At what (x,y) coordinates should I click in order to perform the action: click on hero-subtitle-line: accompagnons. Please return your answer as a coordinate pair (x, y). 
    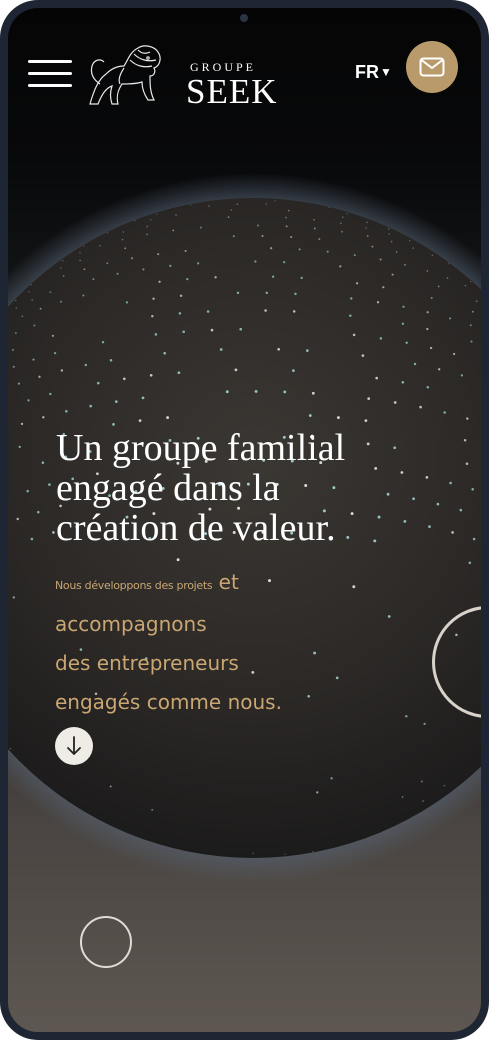
    Looking at the image, I should click on (131, 624).